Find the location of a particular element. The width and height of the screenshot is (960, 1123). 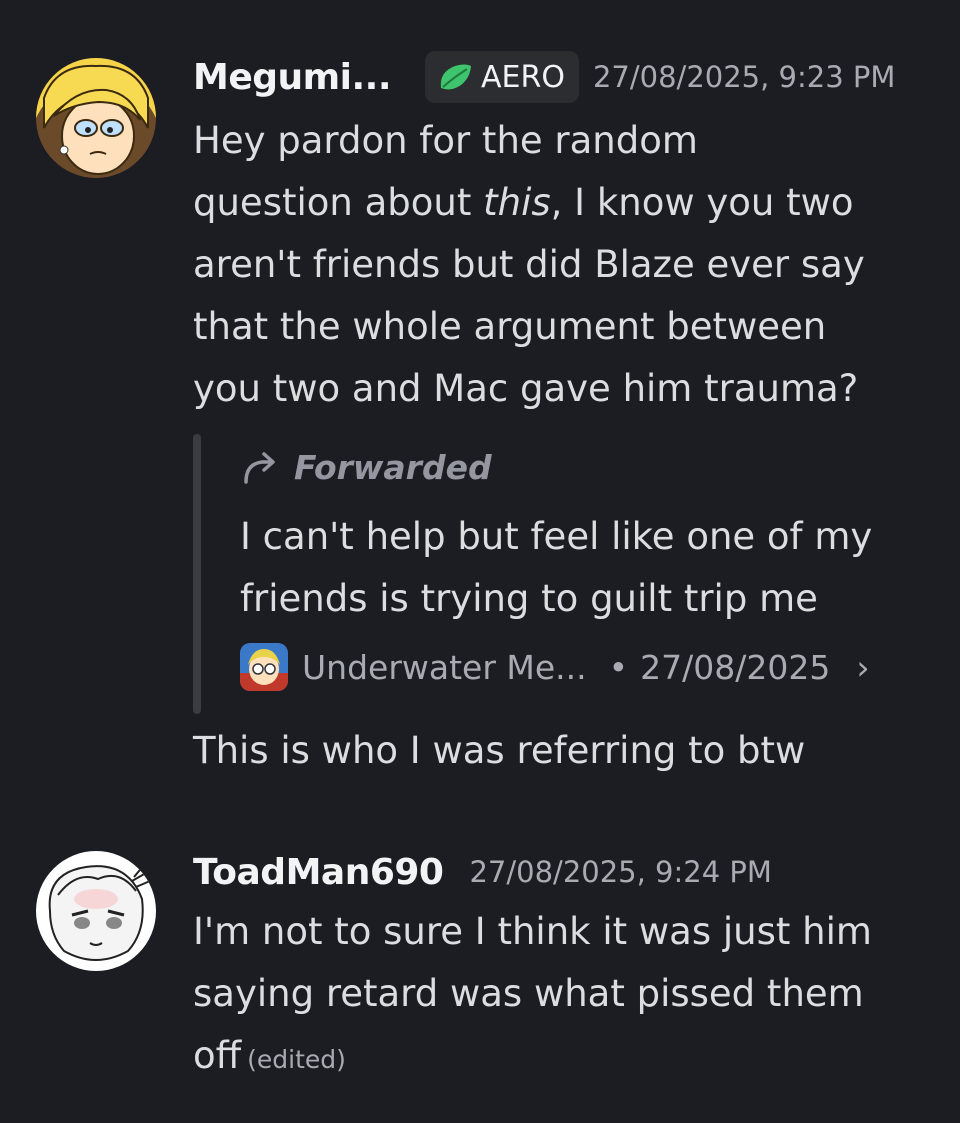

message-text-line: This is who I was referring to btw is located at coordinates (499, 750).